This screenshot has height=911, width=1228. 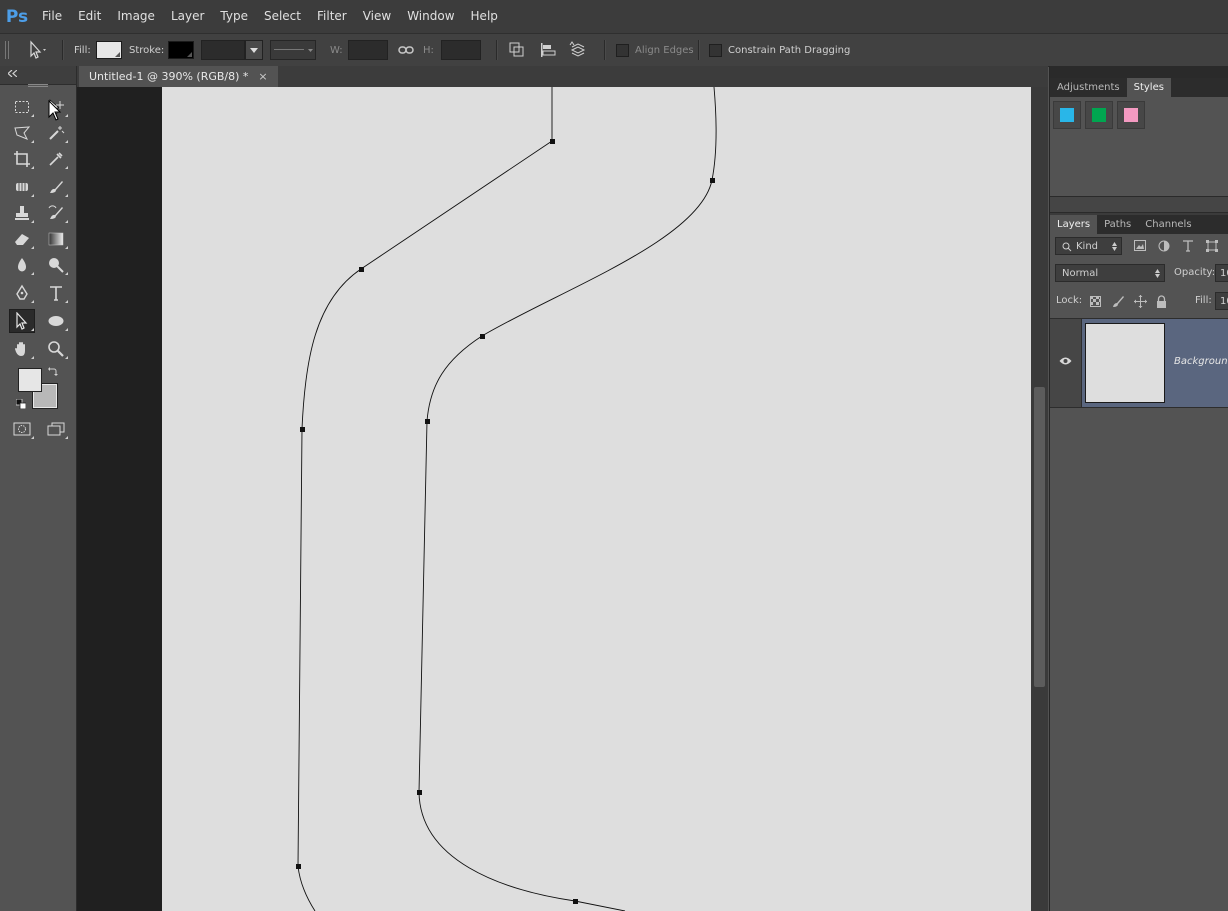 I want to click on clone-stamp-tool, so click(x=22, y=213).